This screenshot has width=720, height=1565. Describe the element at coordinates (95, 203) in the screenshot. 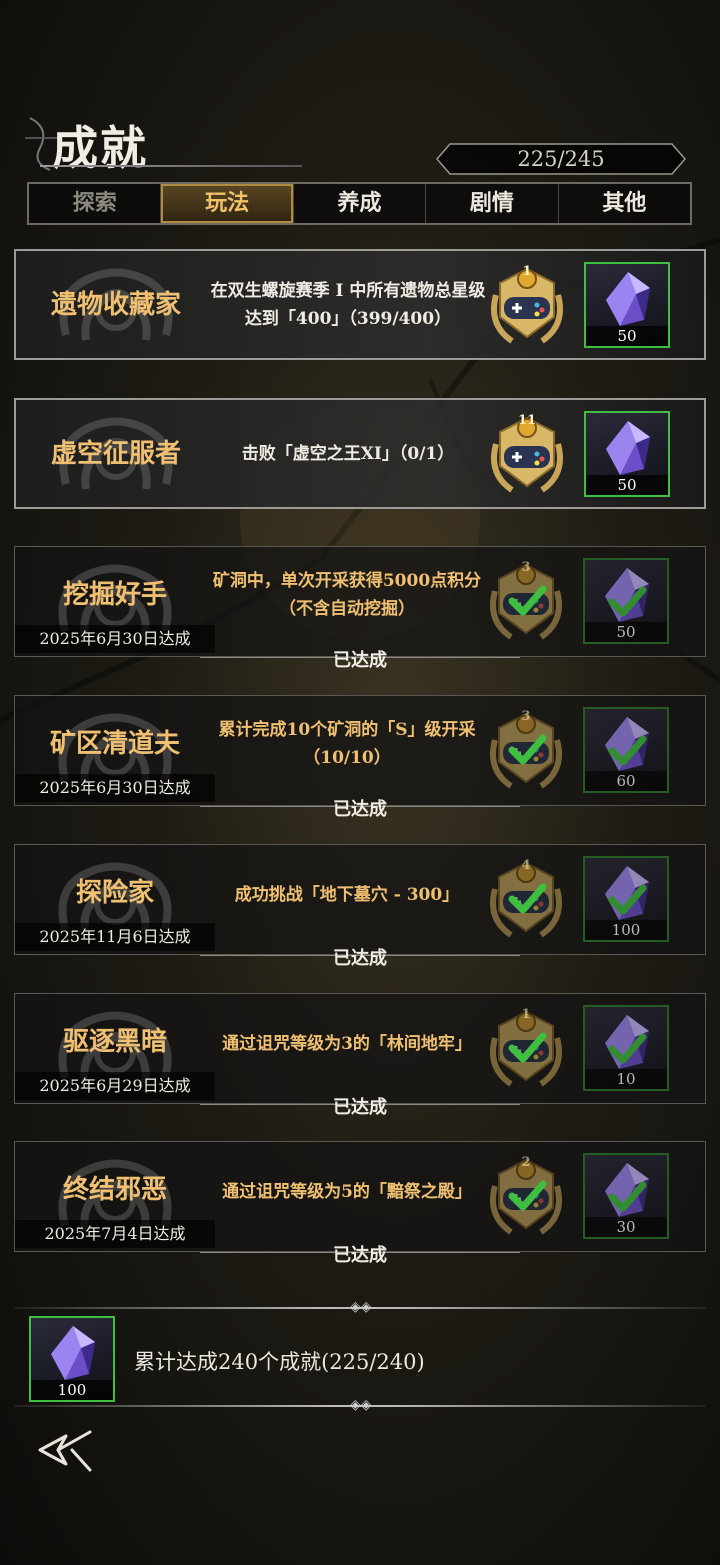

I see `tab-explore: 探索` at that location.